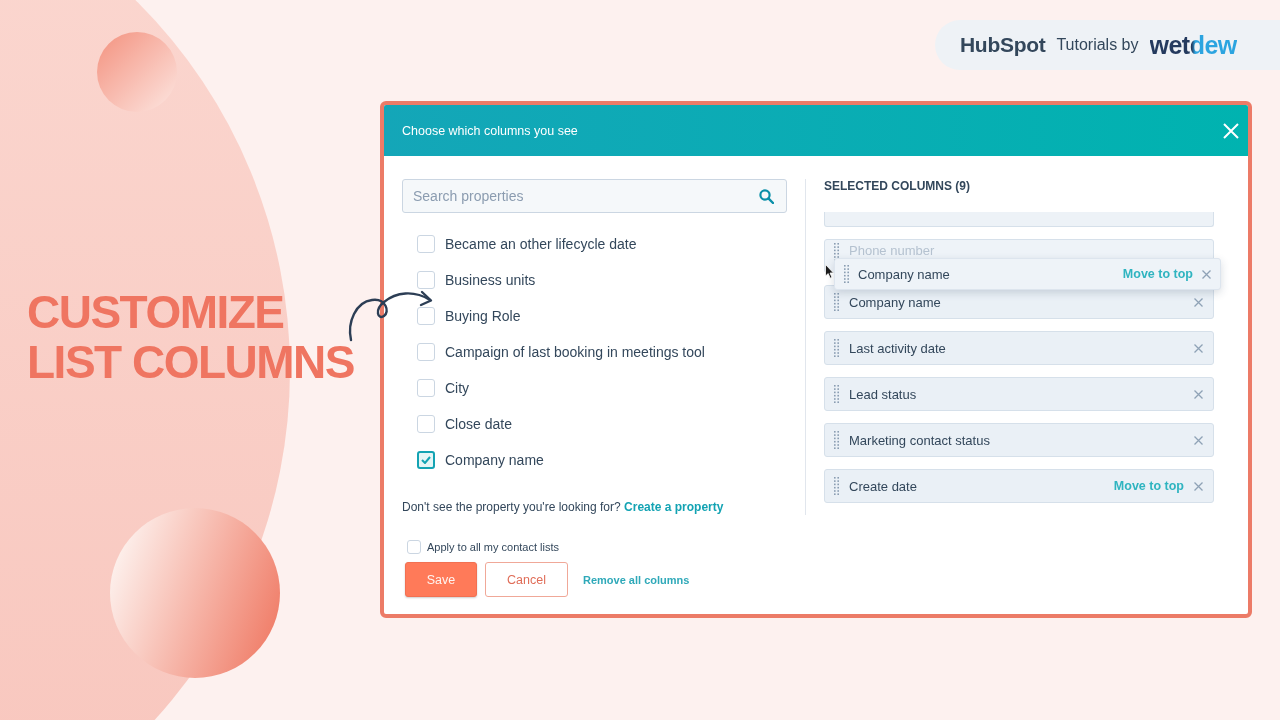 The width and height of the screenshot is (1280, 720). Describe the element at coordinates (674, 507) in the screenshot. I see `create-property-link: Create a property` at that location.